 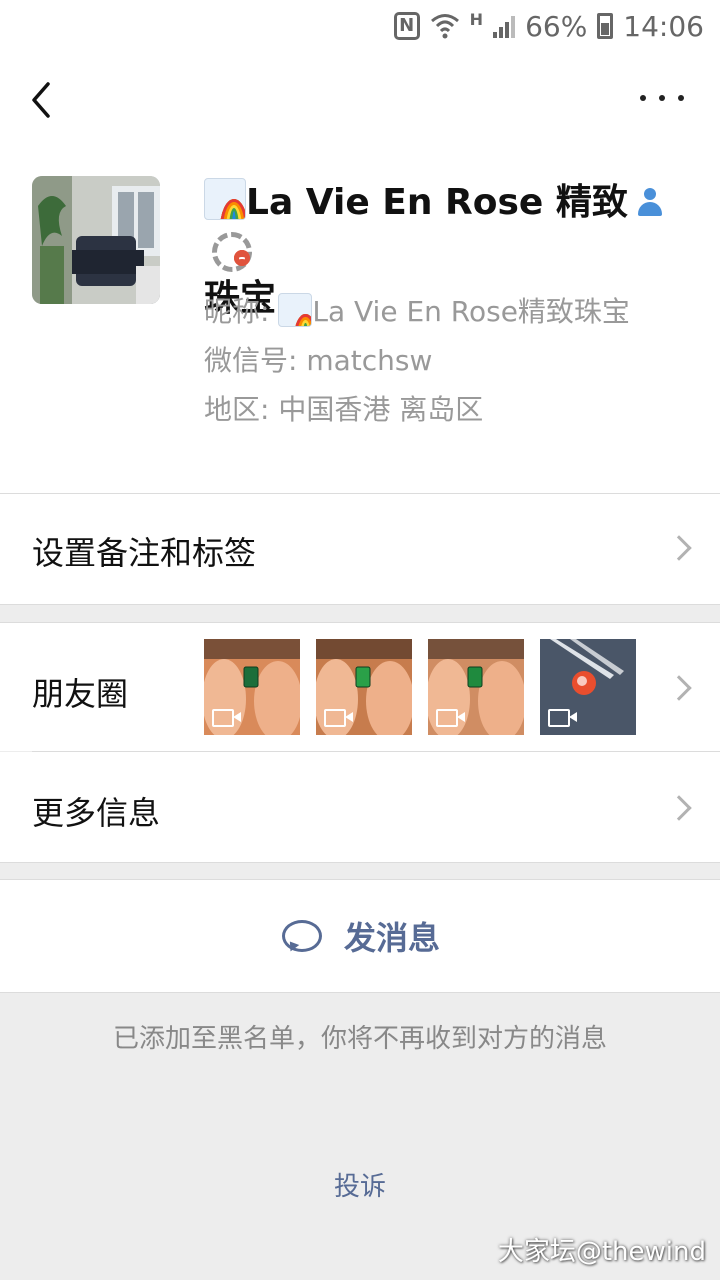 What do you see at coordinates (643, 98) in the screenshot?
I see `more-dots-icon` at bounding box center [643, 98].